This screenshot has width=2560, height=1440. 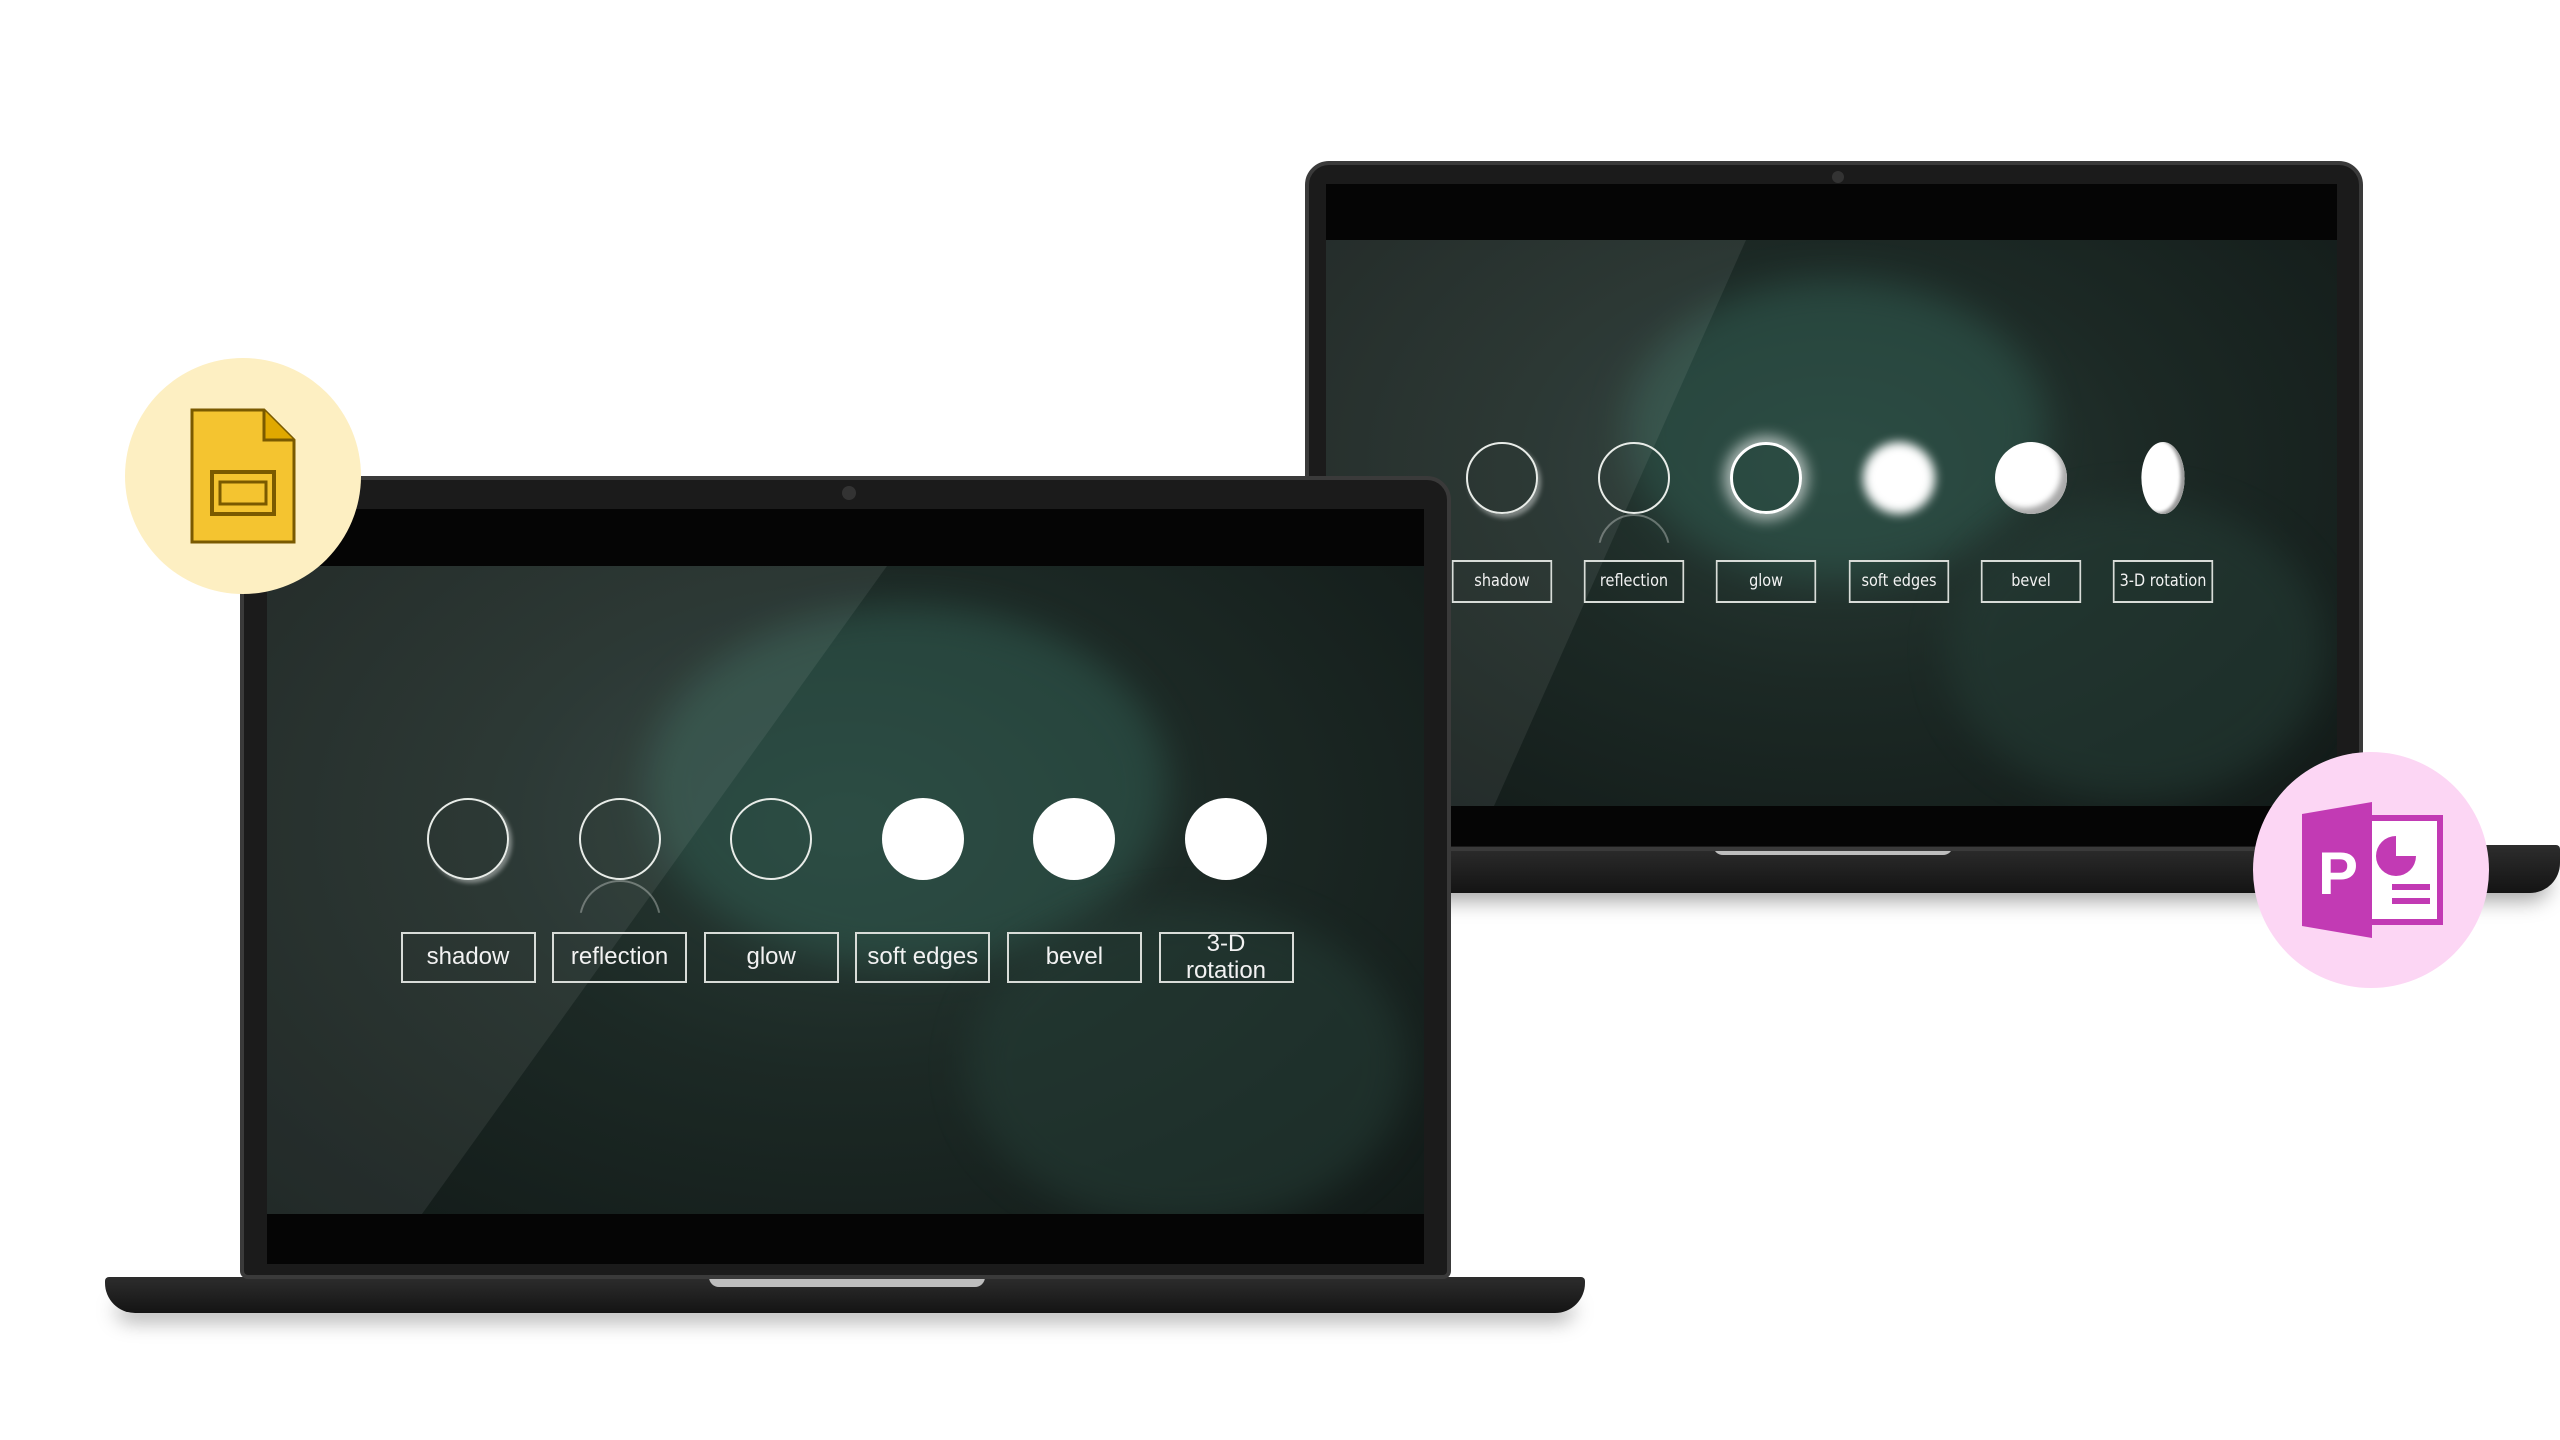 I want to click on google-slides-badge, so click(x=243, y=476).